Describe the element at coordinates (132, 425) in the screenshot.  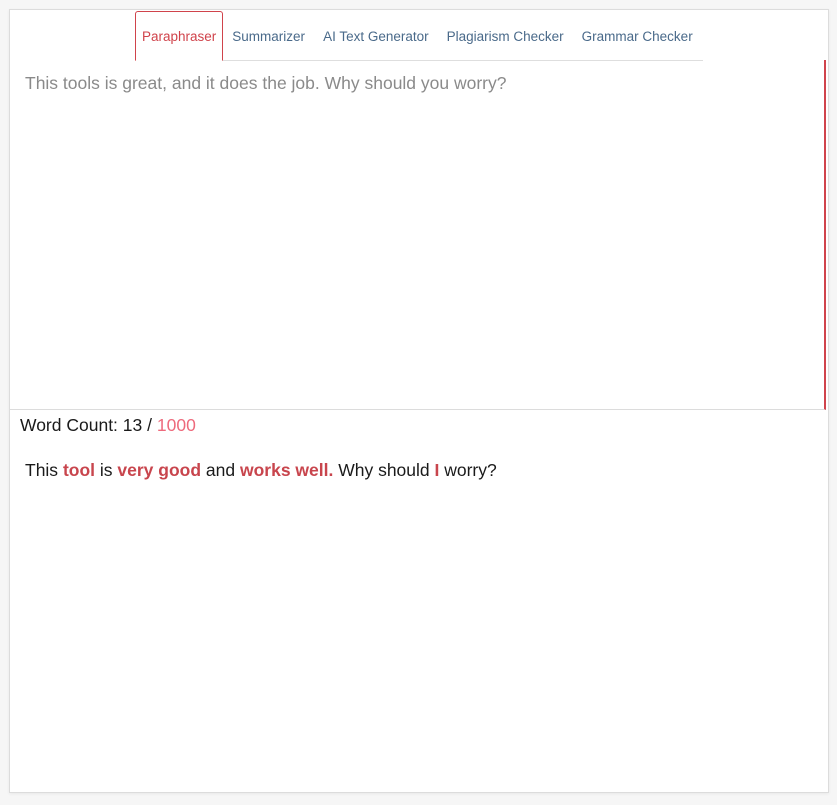
I see `word-count-value: 13` at that location.